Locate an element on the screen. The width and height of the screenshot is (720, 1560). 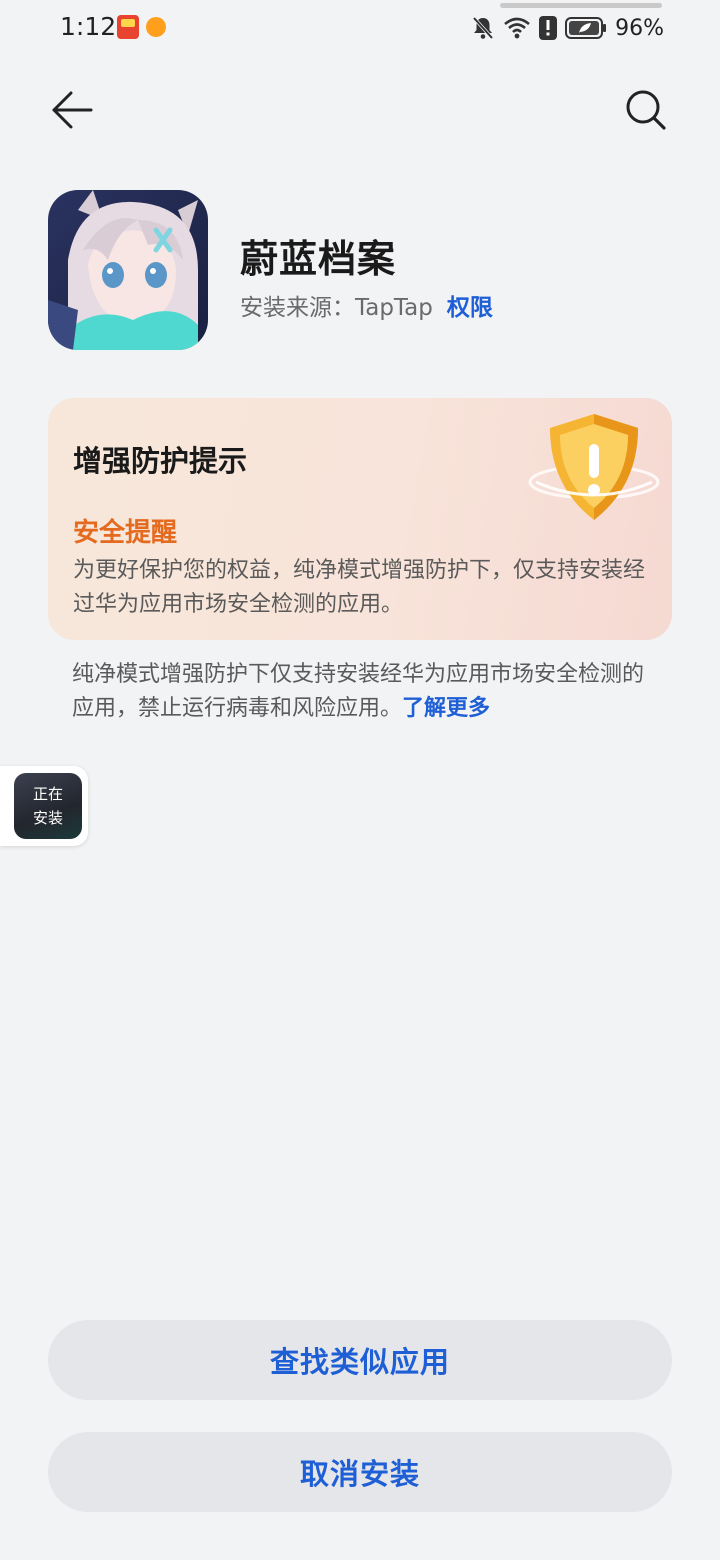
status-icons: 96% is located at coordinates (567, 28).